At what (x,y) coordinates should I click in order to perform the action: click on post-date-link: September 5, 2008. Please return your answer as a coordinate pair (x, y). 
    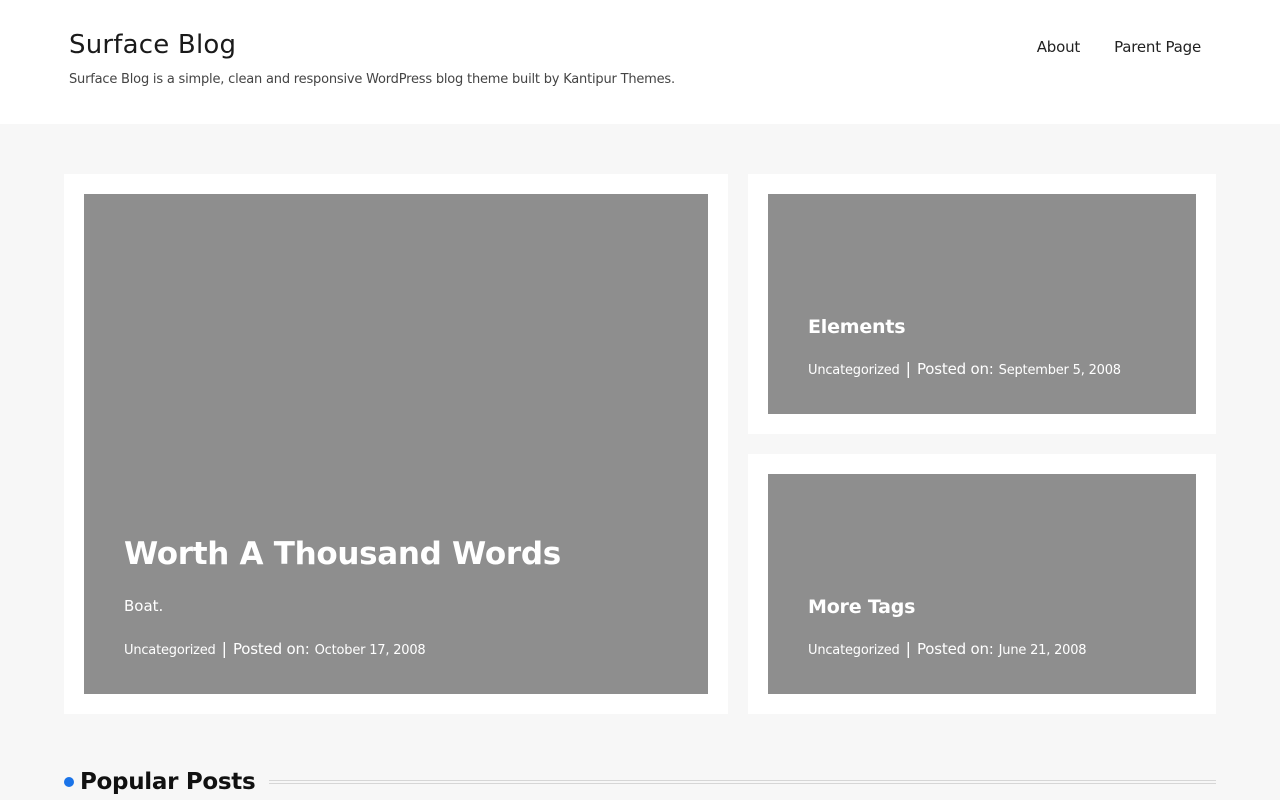
    Looking at the image, I should click on (1060, 370).